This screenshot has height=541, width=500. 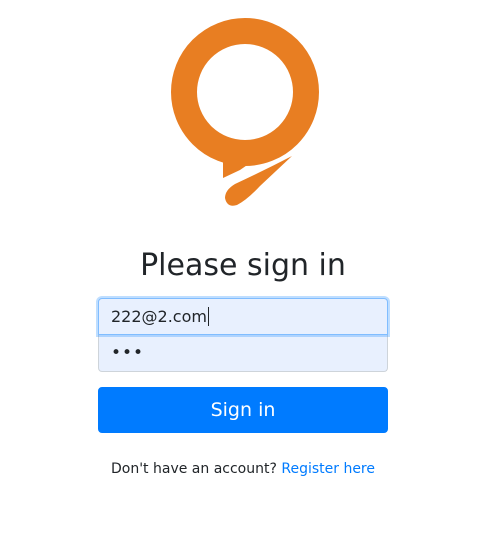 What do you see at coordinates (328, 469) in the screenshot?
I see `register-link: Register here` at bounding box center [328, 469].